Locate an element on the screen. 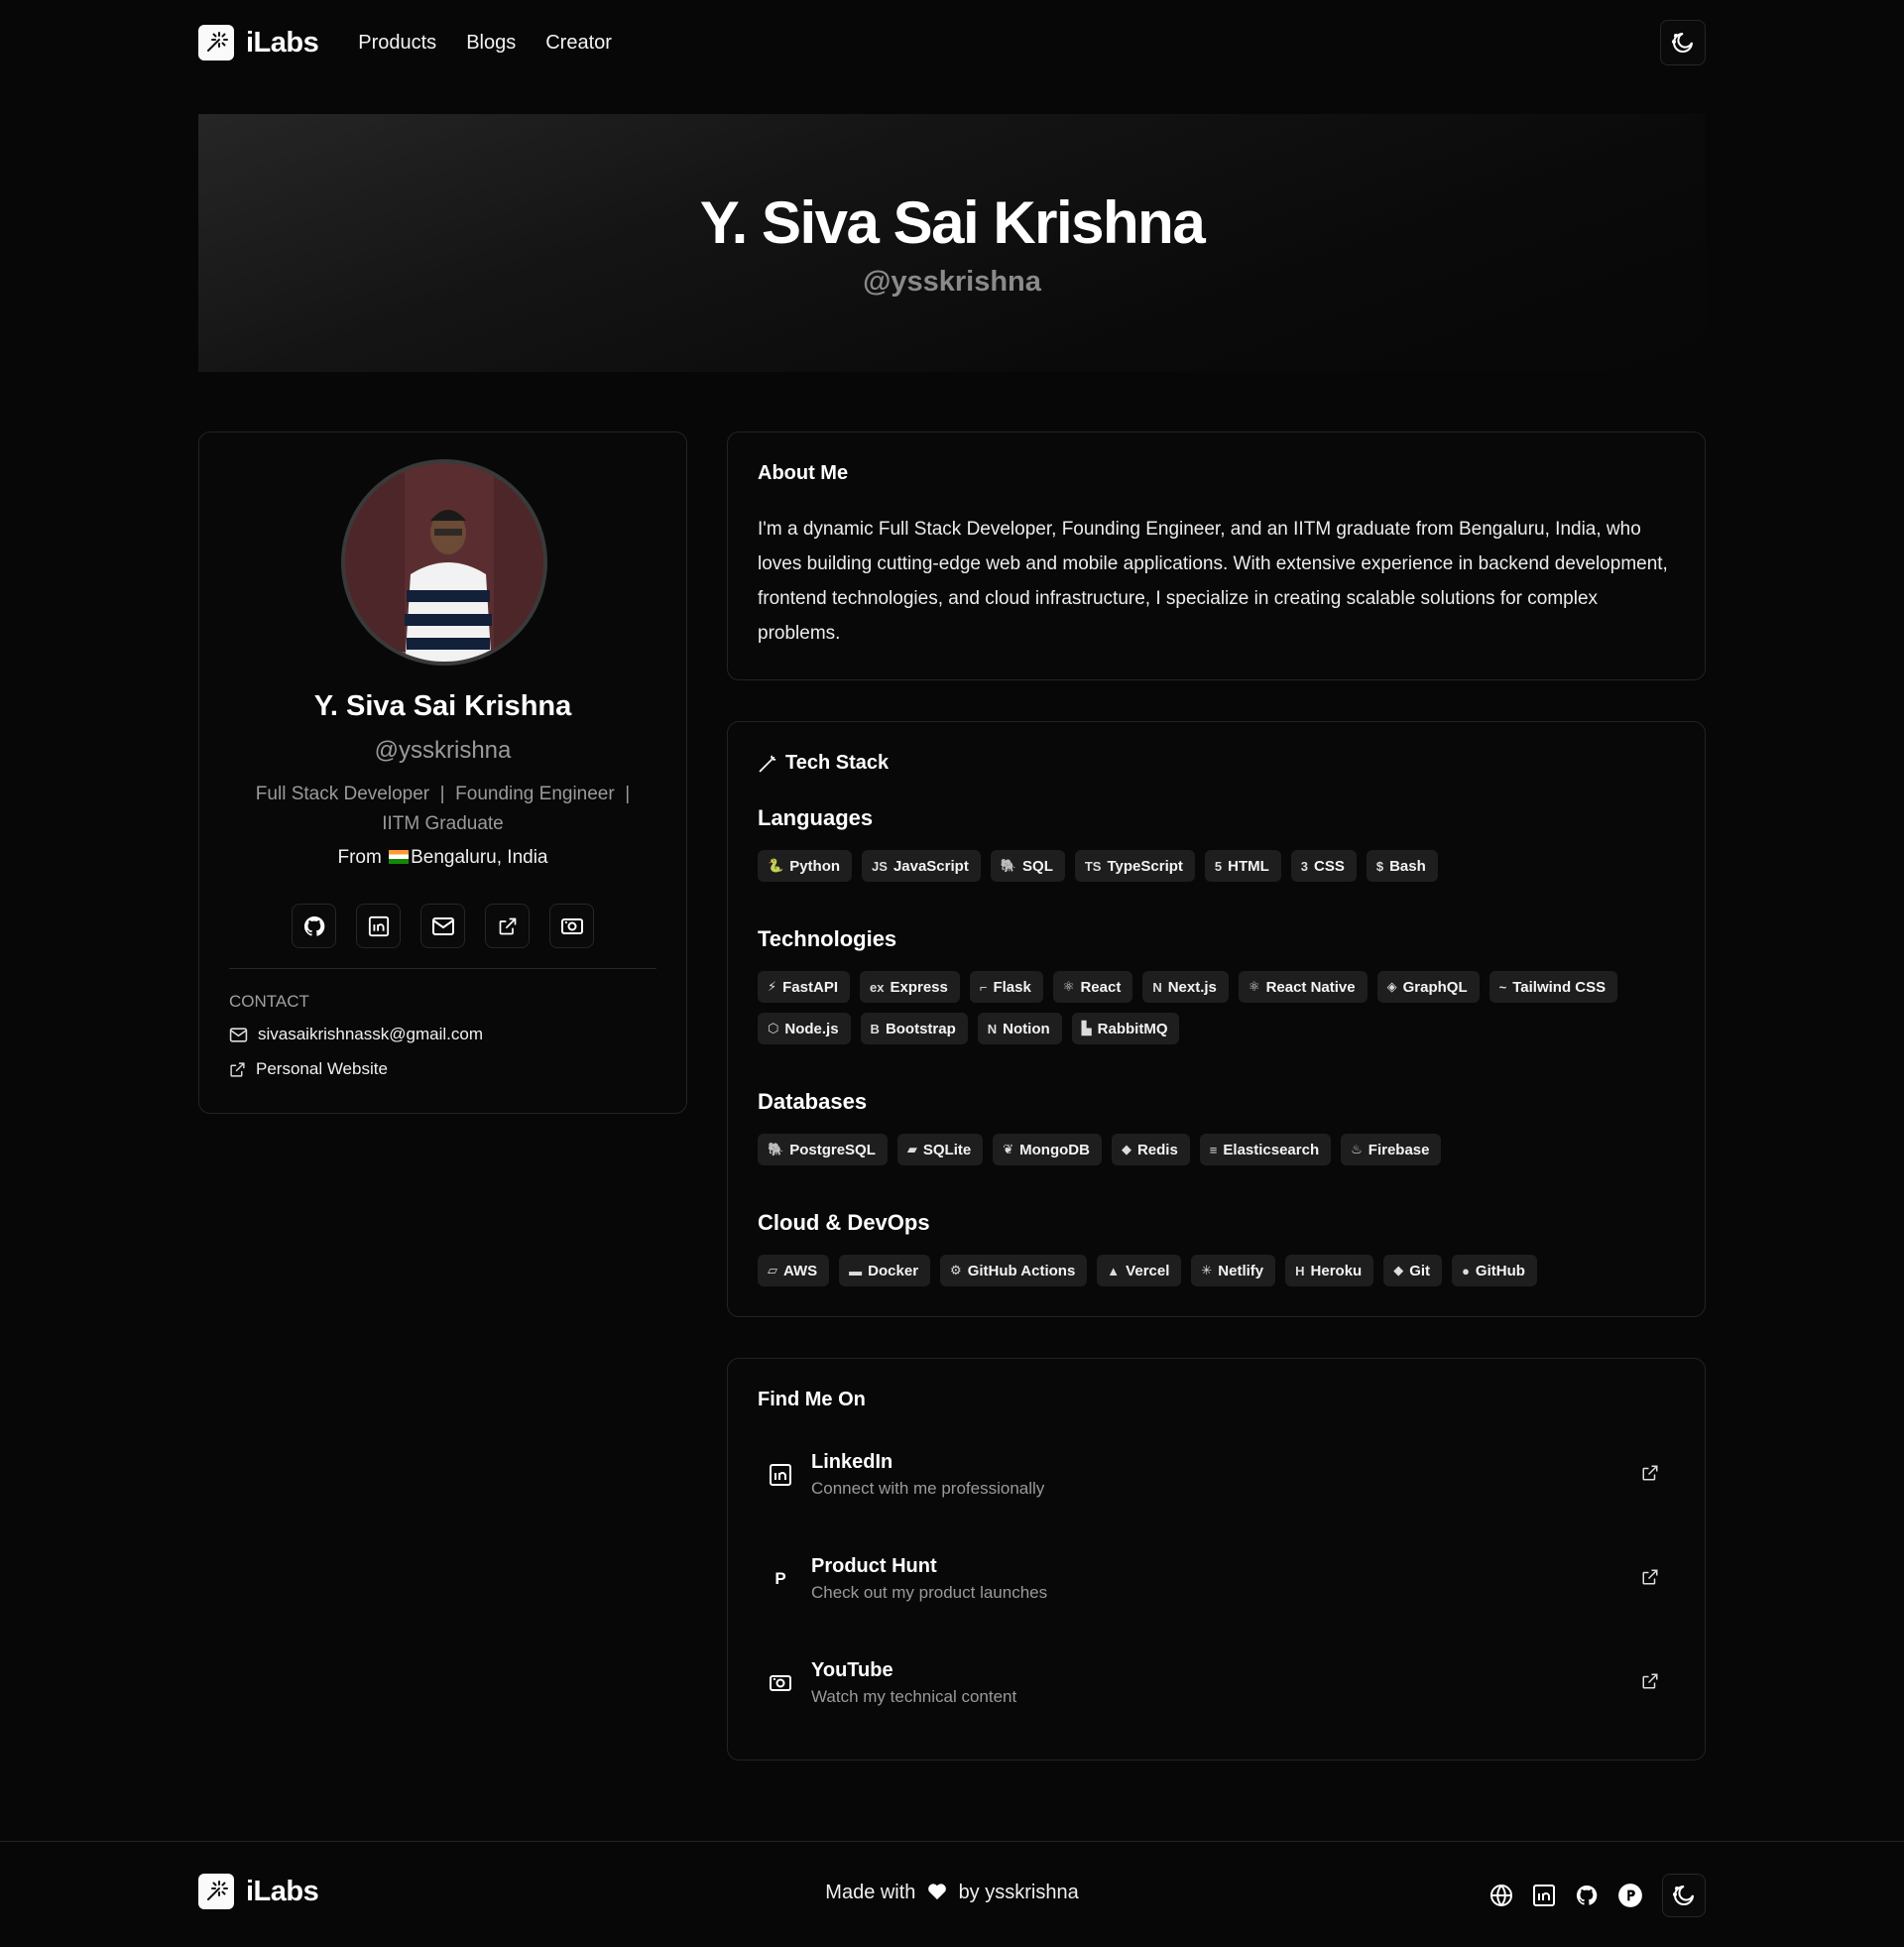  nav-link-creator: Creator is located at coordinates (578, 43).